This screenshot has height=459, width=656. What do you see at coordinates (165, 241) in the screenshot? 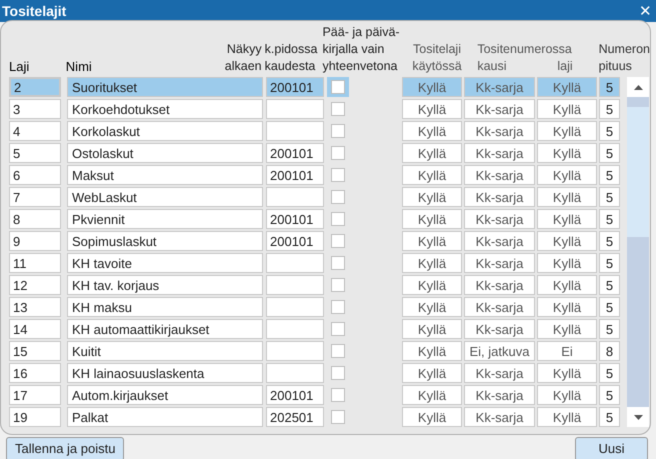
I see `table-cell: Sopimuslaskut` at bounding box center [165, 241].